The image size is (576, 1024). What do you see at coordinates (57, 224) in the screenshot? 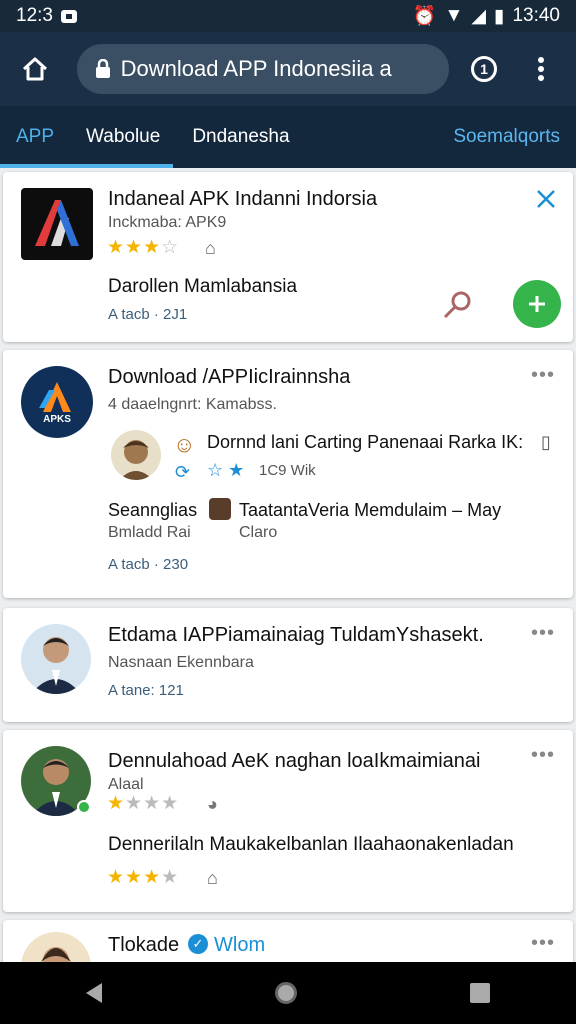
I see `app-logo-icon` at bounding box center [57, 224].